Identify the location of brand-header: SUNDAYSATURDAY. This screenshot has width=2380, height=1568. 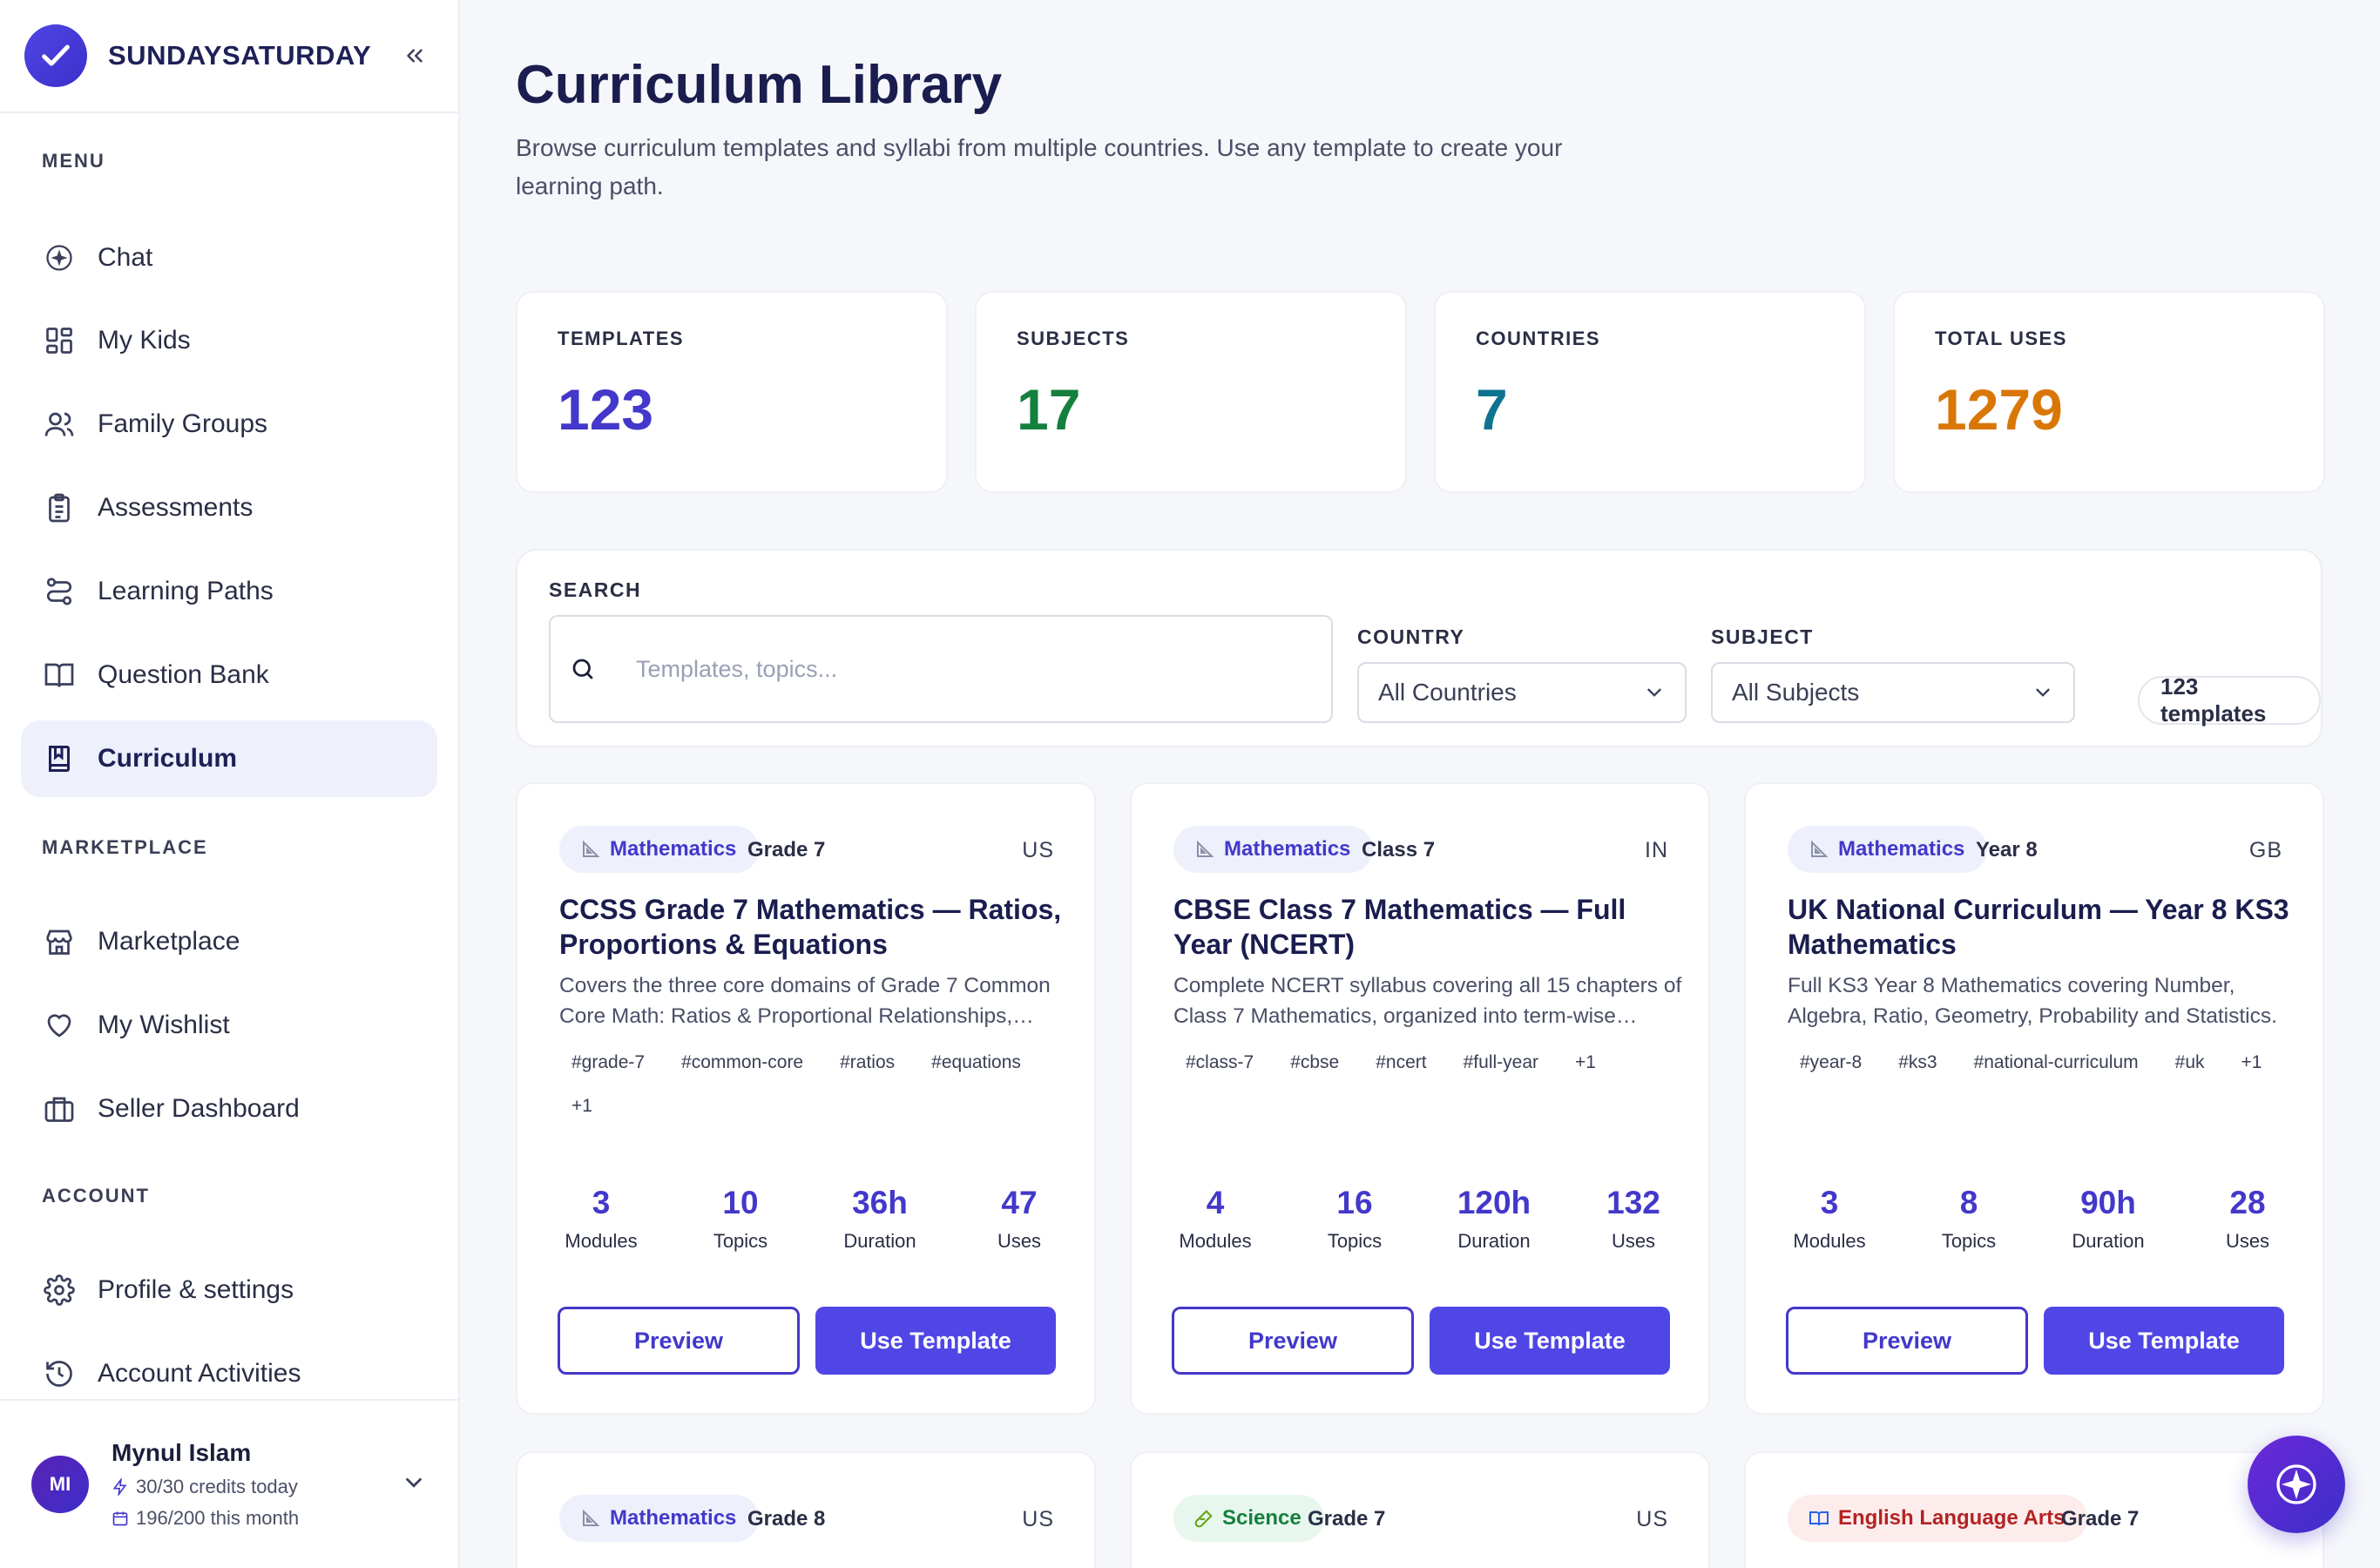
(229, 56).